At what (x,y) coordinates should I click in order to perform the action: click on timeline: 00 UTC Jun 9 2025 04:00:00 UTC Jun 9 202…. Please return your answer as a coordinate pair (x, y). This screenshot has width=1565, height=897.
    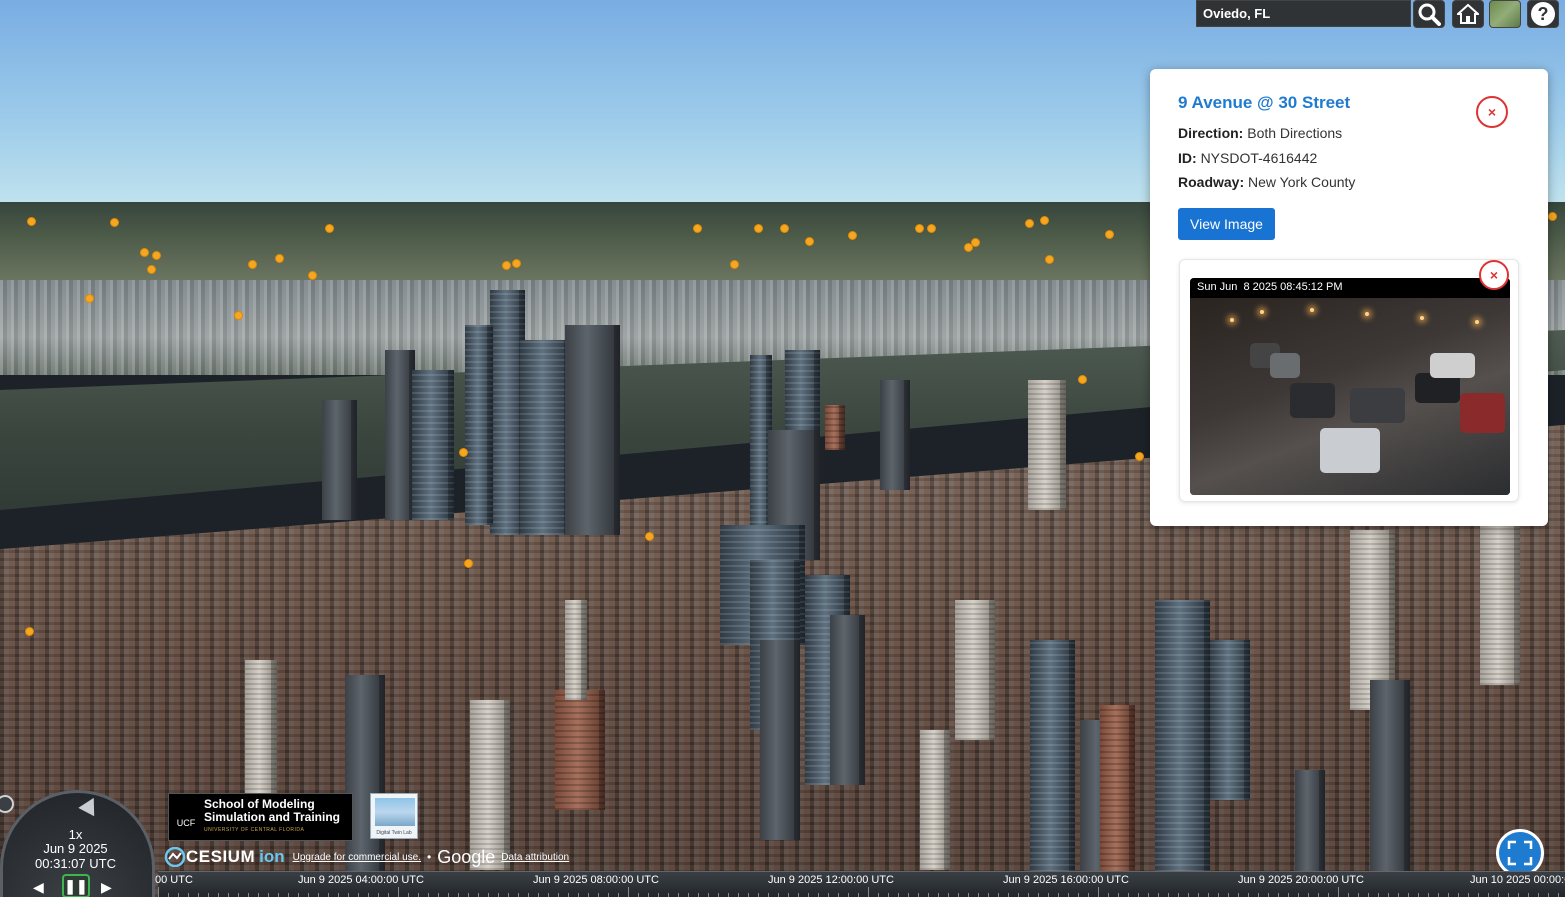
    Looking at the image, I should click on (860, 884).